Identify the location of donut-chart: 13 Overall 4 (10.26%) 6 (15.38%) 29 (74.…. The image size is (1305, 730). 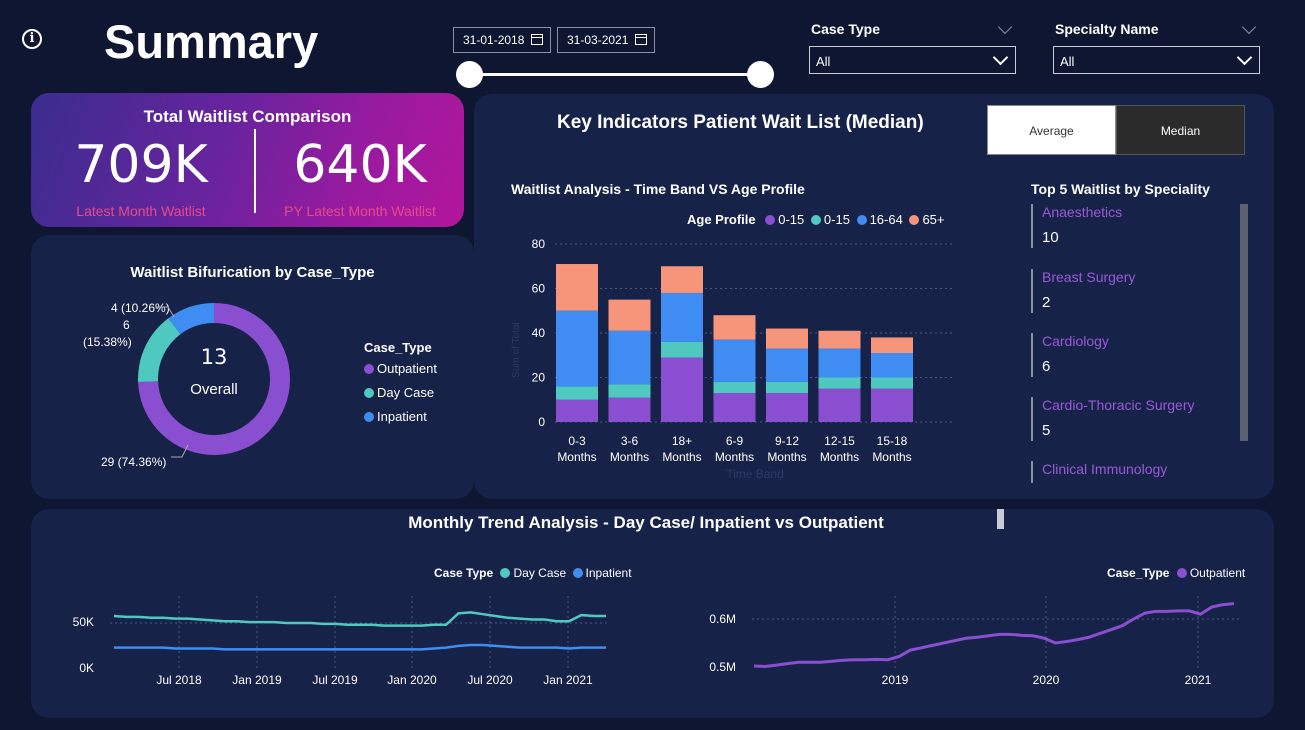
(175, 385).